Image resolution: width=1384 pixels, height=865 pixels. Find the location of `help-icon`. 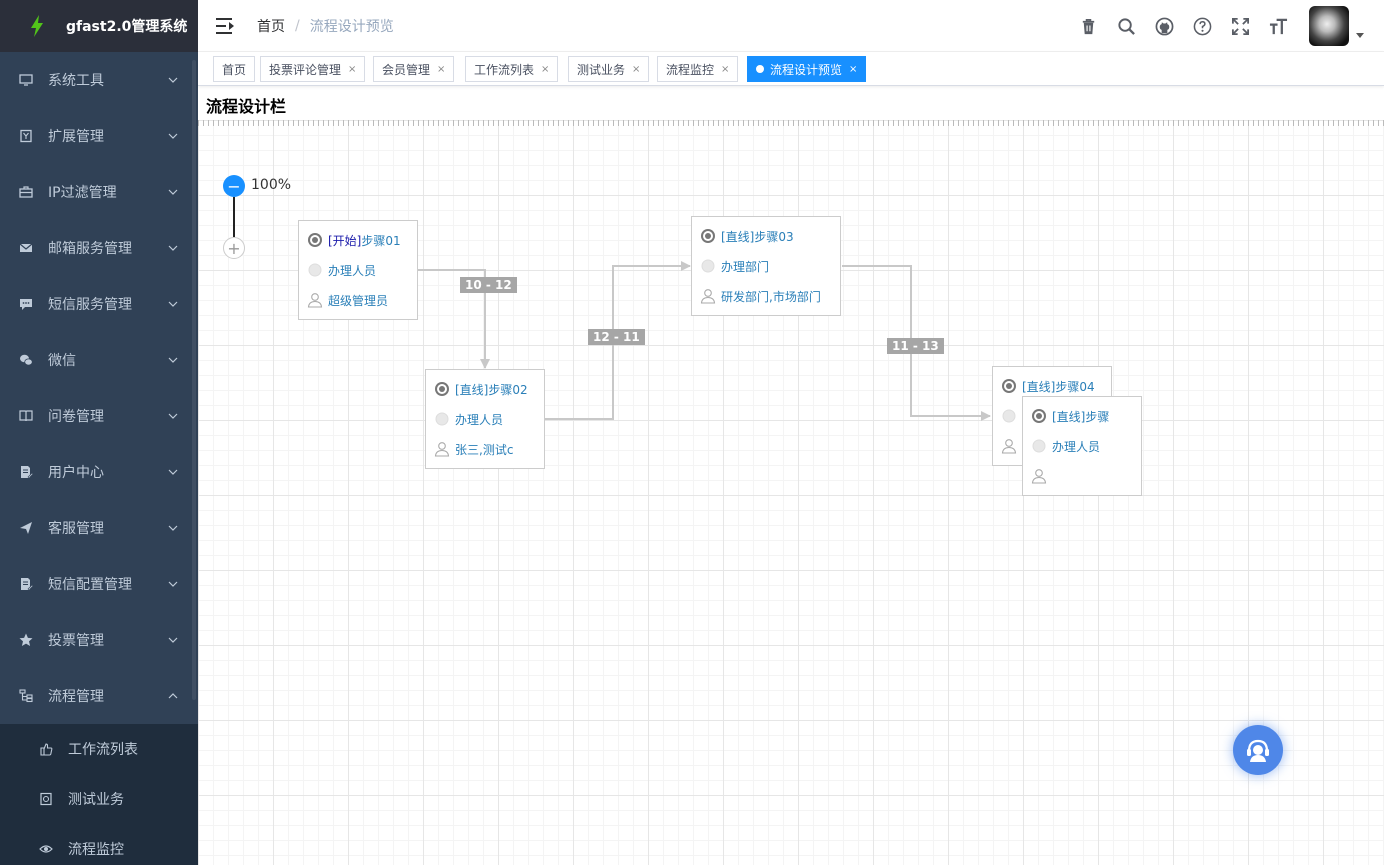

help-icon is located at coordinates (1202, 26).